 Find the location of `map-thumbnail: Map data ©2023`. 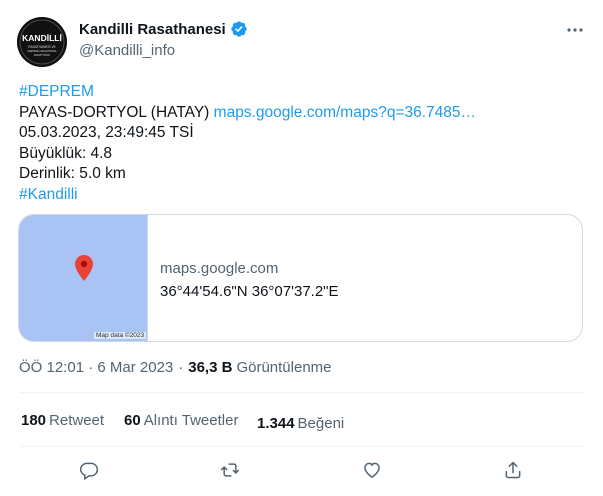

map-thumbnail: Map data ©2023 is located at coordinates (83, 278).